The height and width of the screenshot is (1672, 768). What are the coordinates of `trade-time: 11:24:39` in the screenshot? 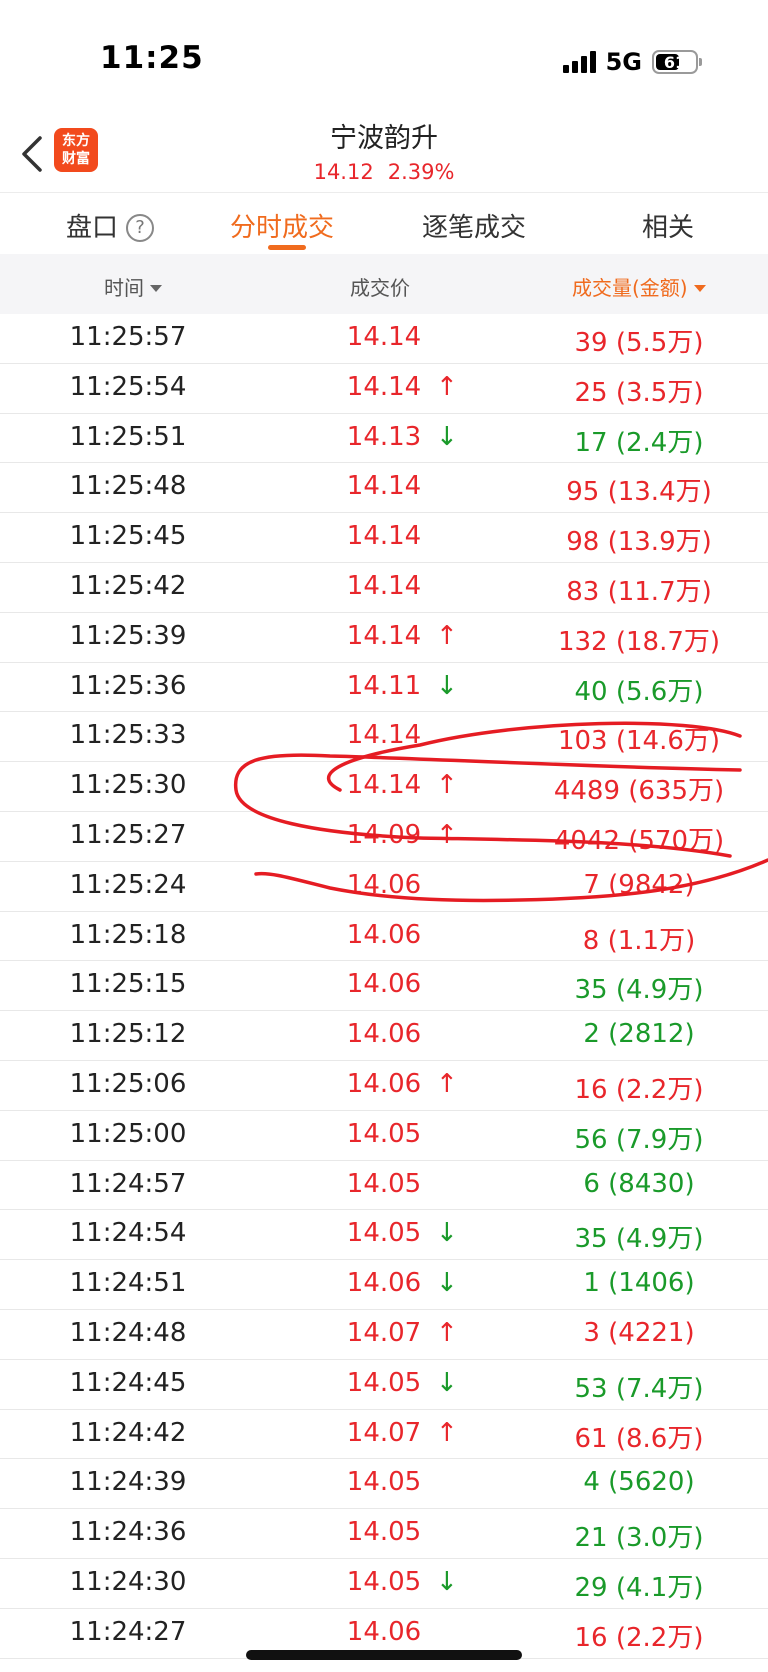 It's located at (128, 1482).